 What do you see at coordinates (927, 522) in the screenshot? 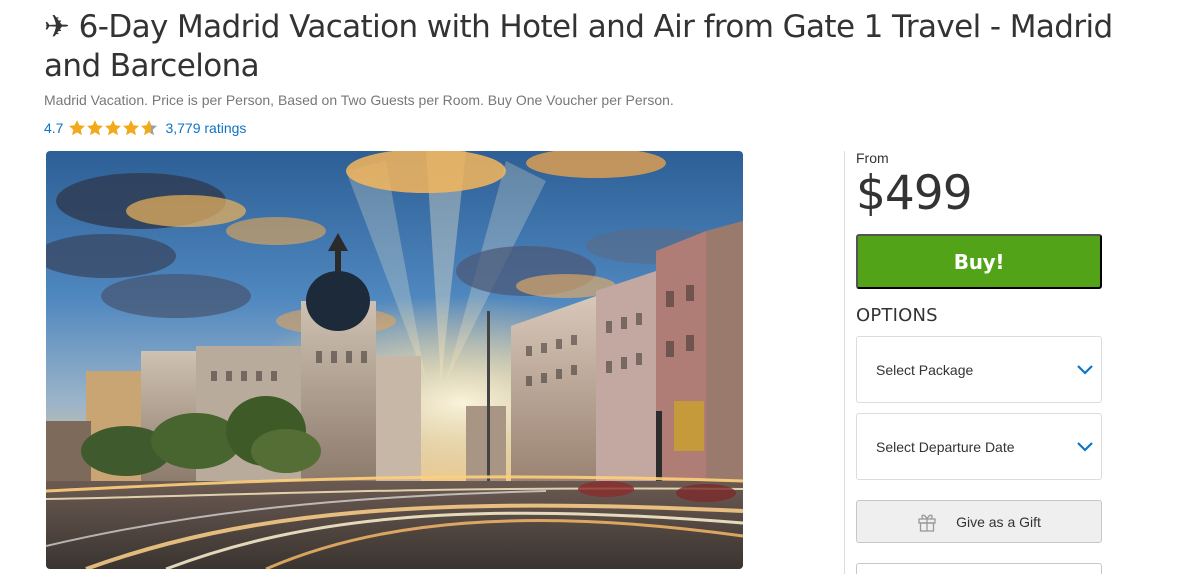
I see `gift-icon` at bounding box center [927, 522].